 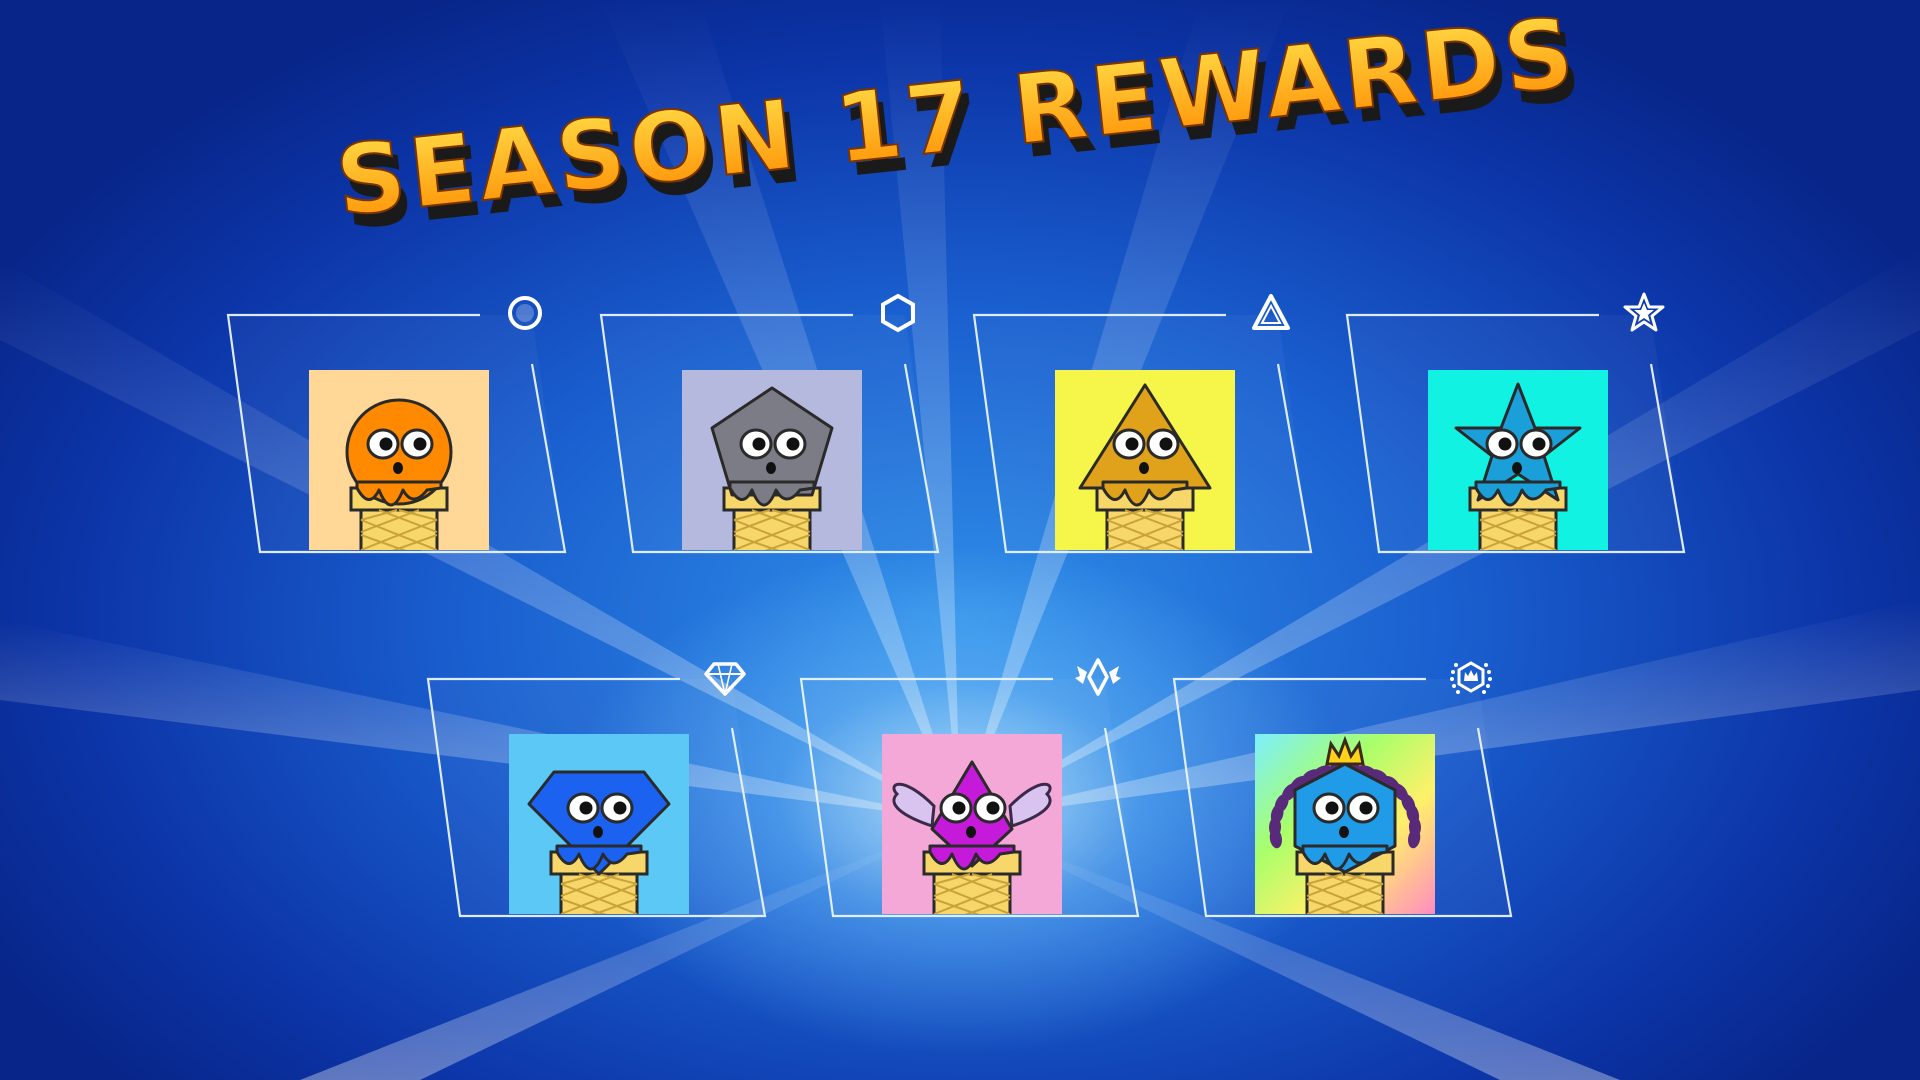 I want to click on season-title-text: SEASON 17 REWARDS, so click(x=957, y=119).